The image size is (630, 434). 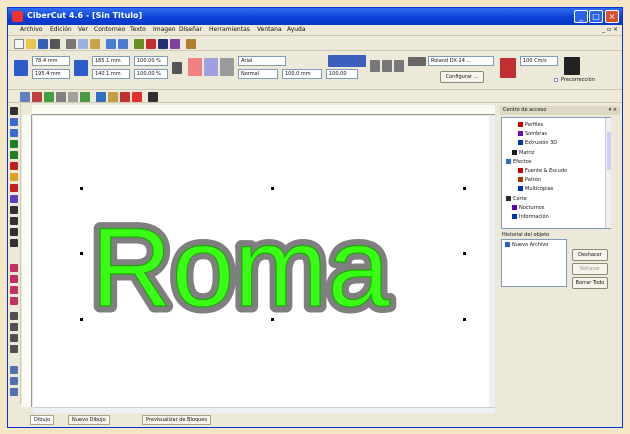 I want to click on minimize-button: _, so click(x=581, y=16).